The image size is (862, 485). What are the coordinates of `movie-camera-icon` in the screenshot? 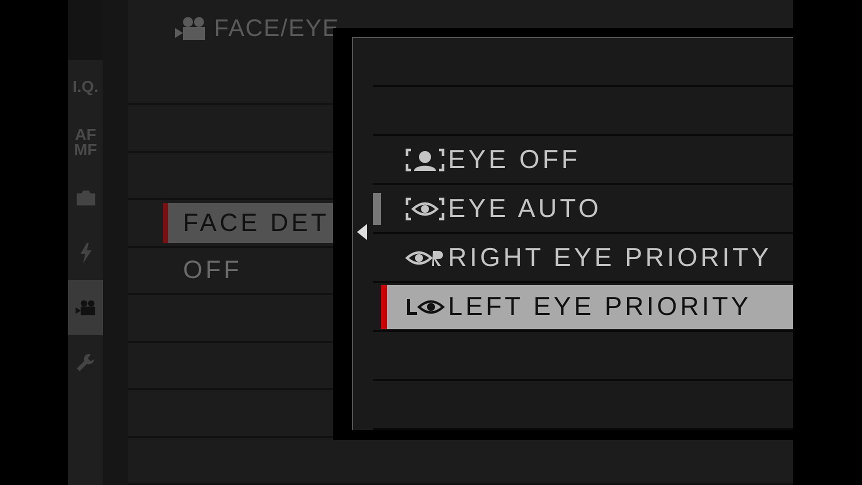 It's located at (191, 29).